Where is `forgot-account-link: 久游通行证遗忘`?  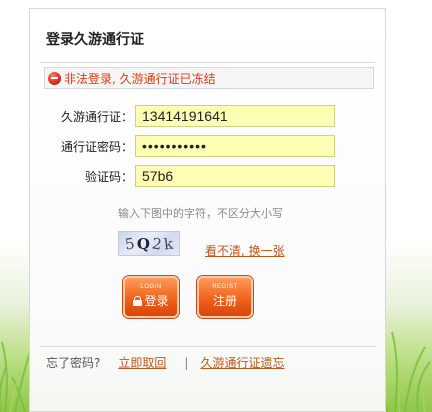
forgot-account-link: 久游通行证遗忘 is located at coordinates (242, 362).